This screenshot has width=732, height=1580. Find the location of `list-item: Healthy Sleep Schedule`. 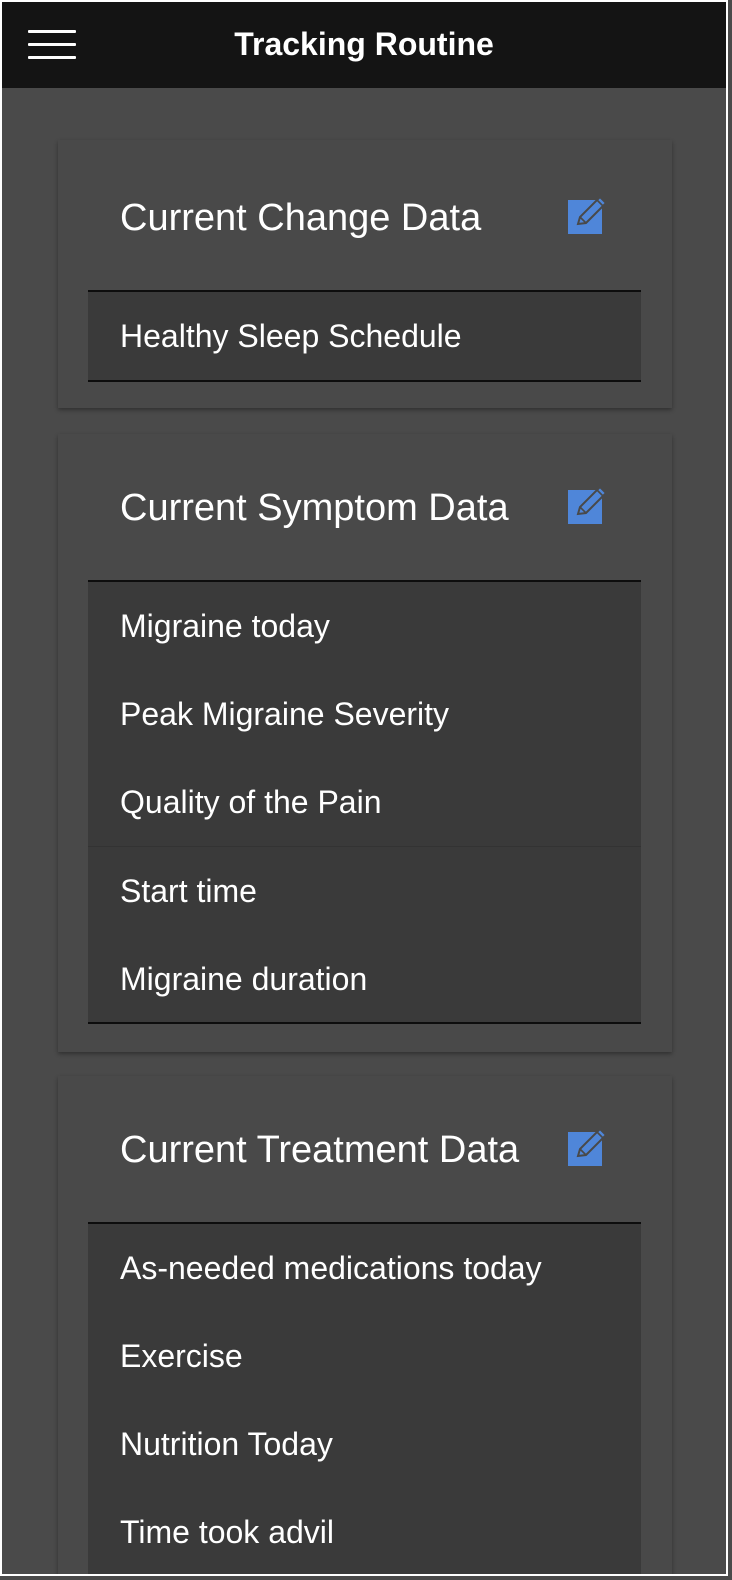

list-item: Healthy Sleep Schedule is located at coordinates (364, 336).